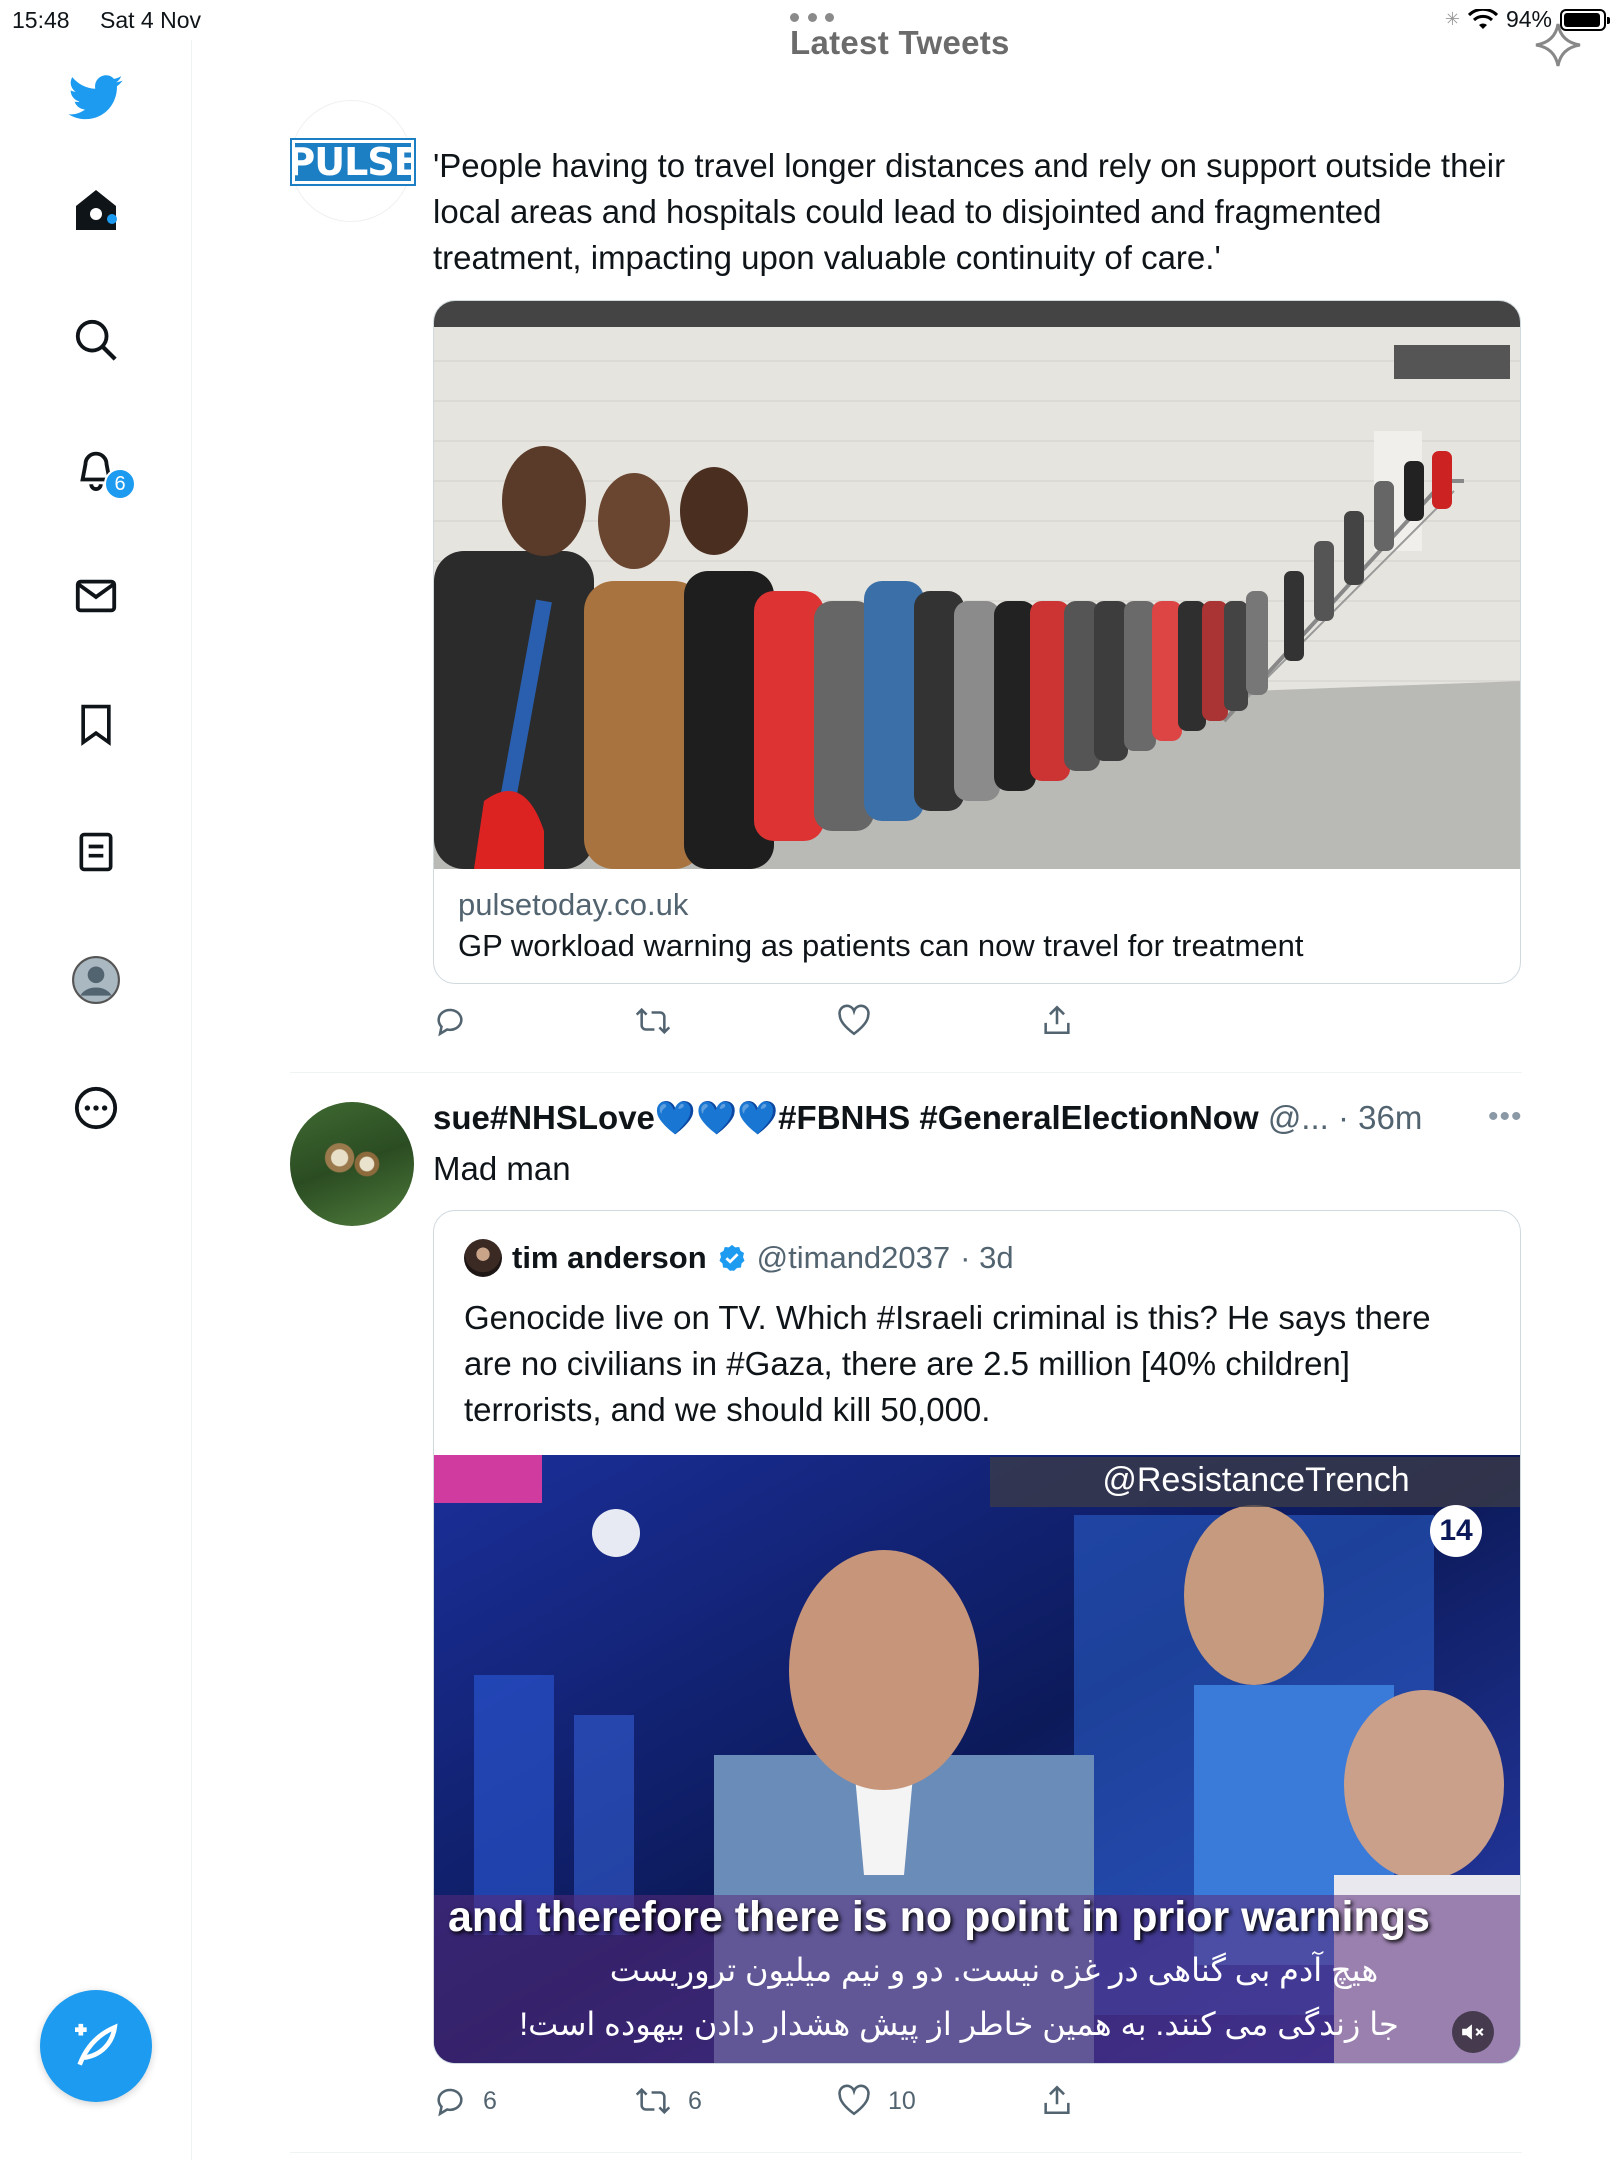 Image resolution: width=1620 pixels, height=2160 pixels. I want to click on mute-button, so click(1473, 2032).